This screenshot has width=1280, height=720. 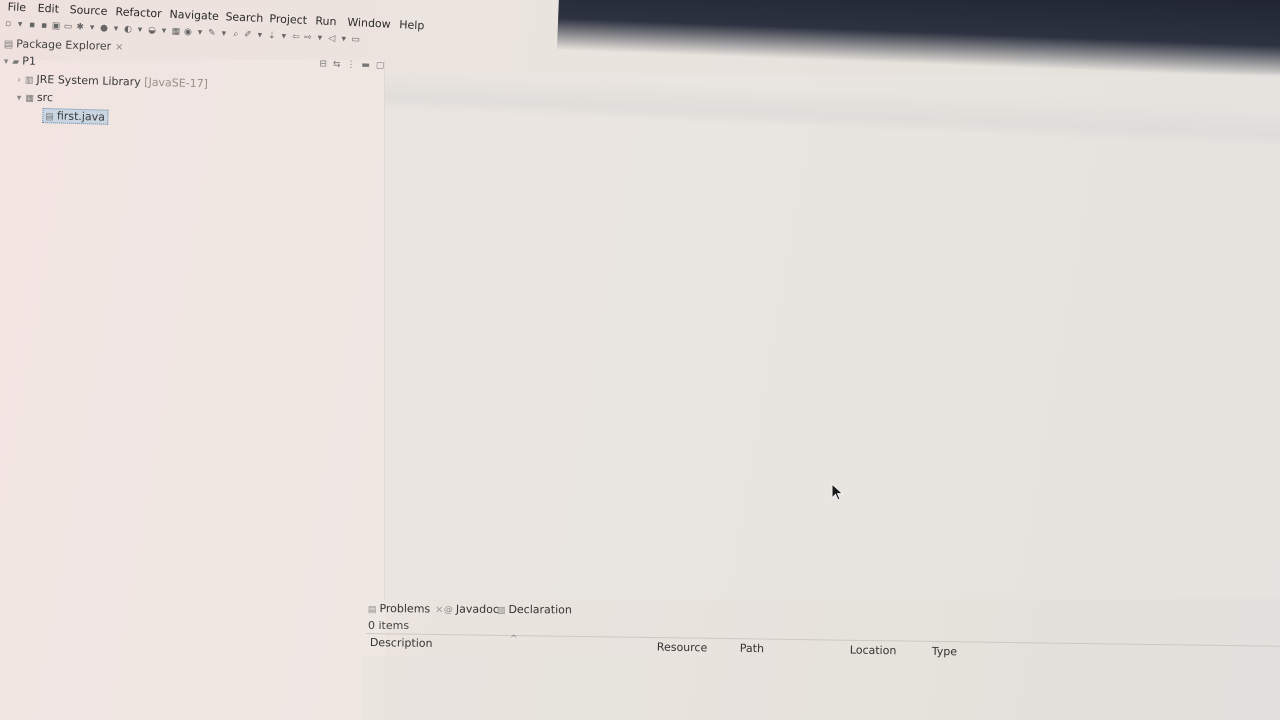 What do you see at coordinates (384, 330) in the screenshot?
I see `pane-divider` at bounding box center [384, 330].